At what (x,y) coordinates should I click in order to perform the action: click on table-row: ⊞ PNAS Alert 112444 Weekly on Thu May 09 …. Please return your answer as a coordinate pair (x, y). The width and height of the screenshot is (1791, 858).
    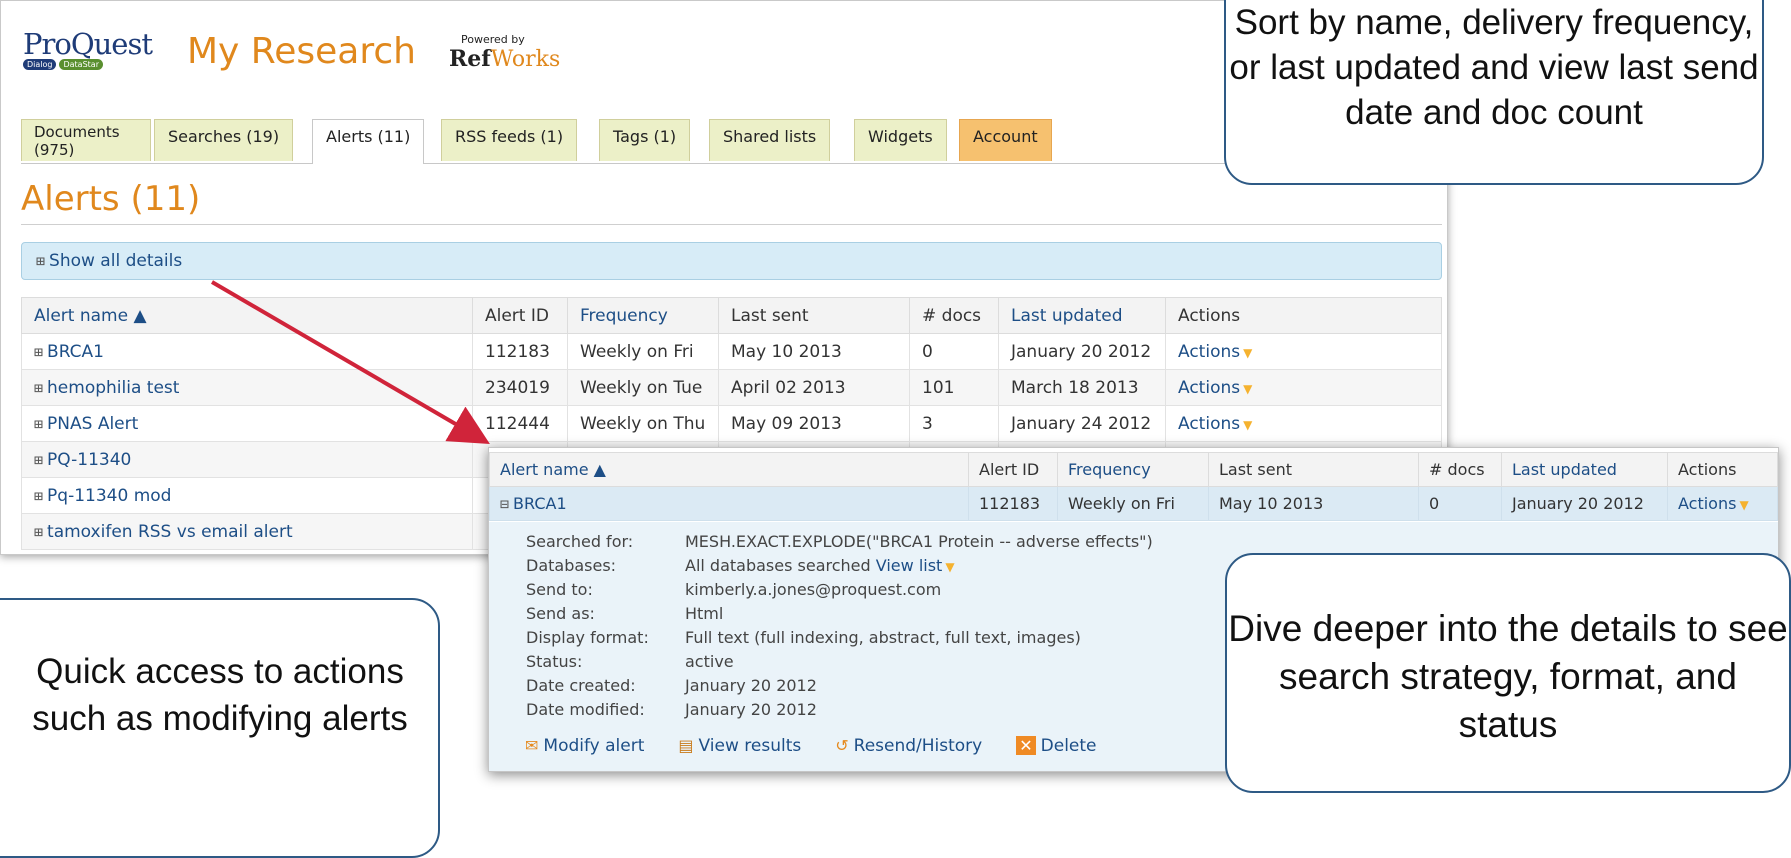
    Looking at the image, I should click on (731, 423).